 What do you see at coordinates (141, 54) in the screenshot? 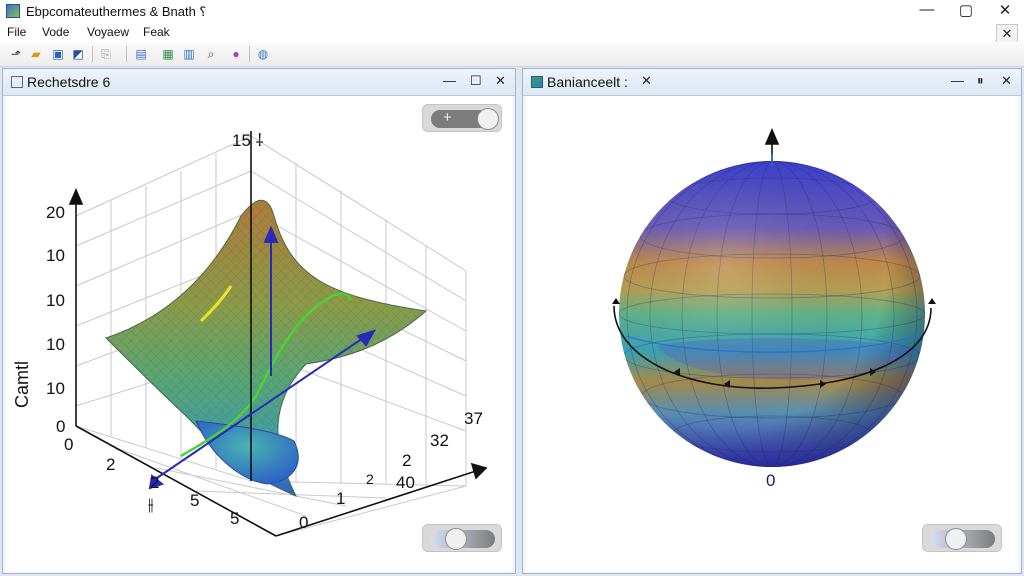
I see `chart-icon: ▤` at bounding box center [141, 54].